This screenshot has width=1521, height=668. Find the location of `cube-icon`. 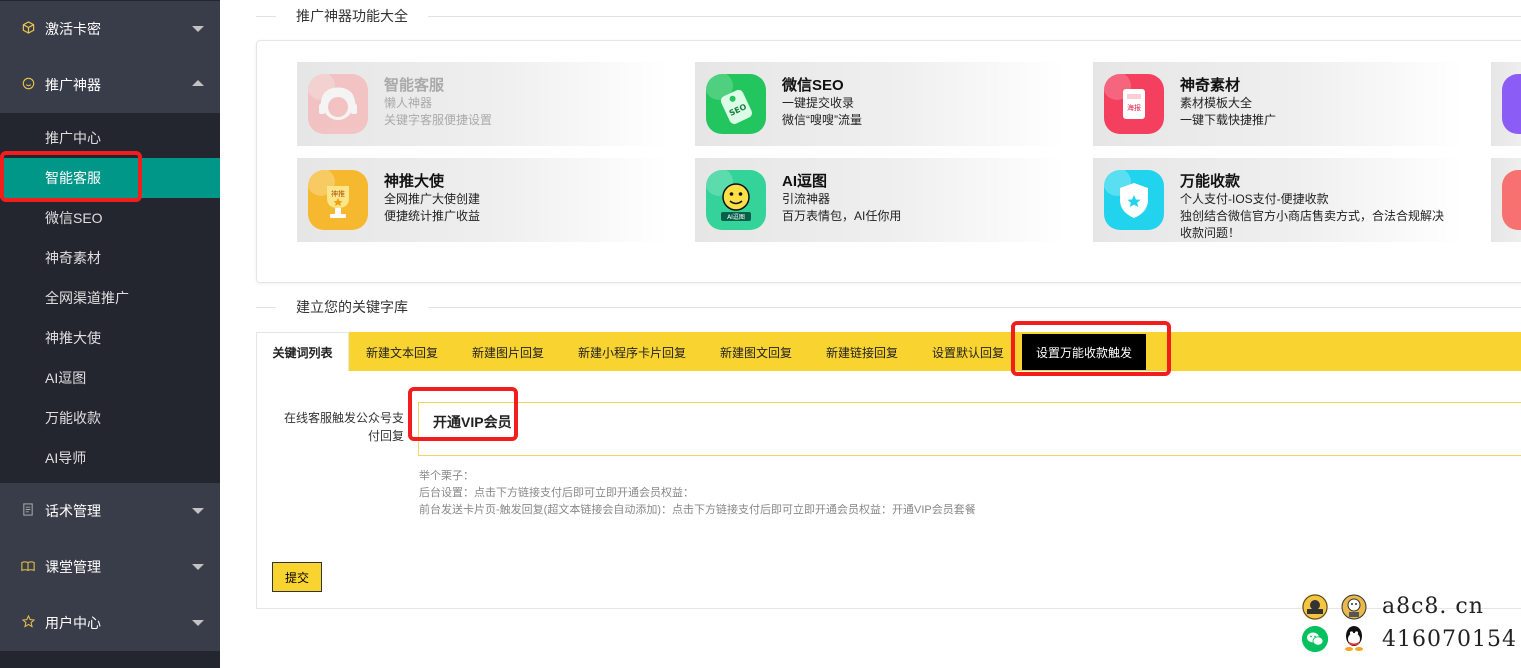

cube-icon is located at coordinates (28, 29).